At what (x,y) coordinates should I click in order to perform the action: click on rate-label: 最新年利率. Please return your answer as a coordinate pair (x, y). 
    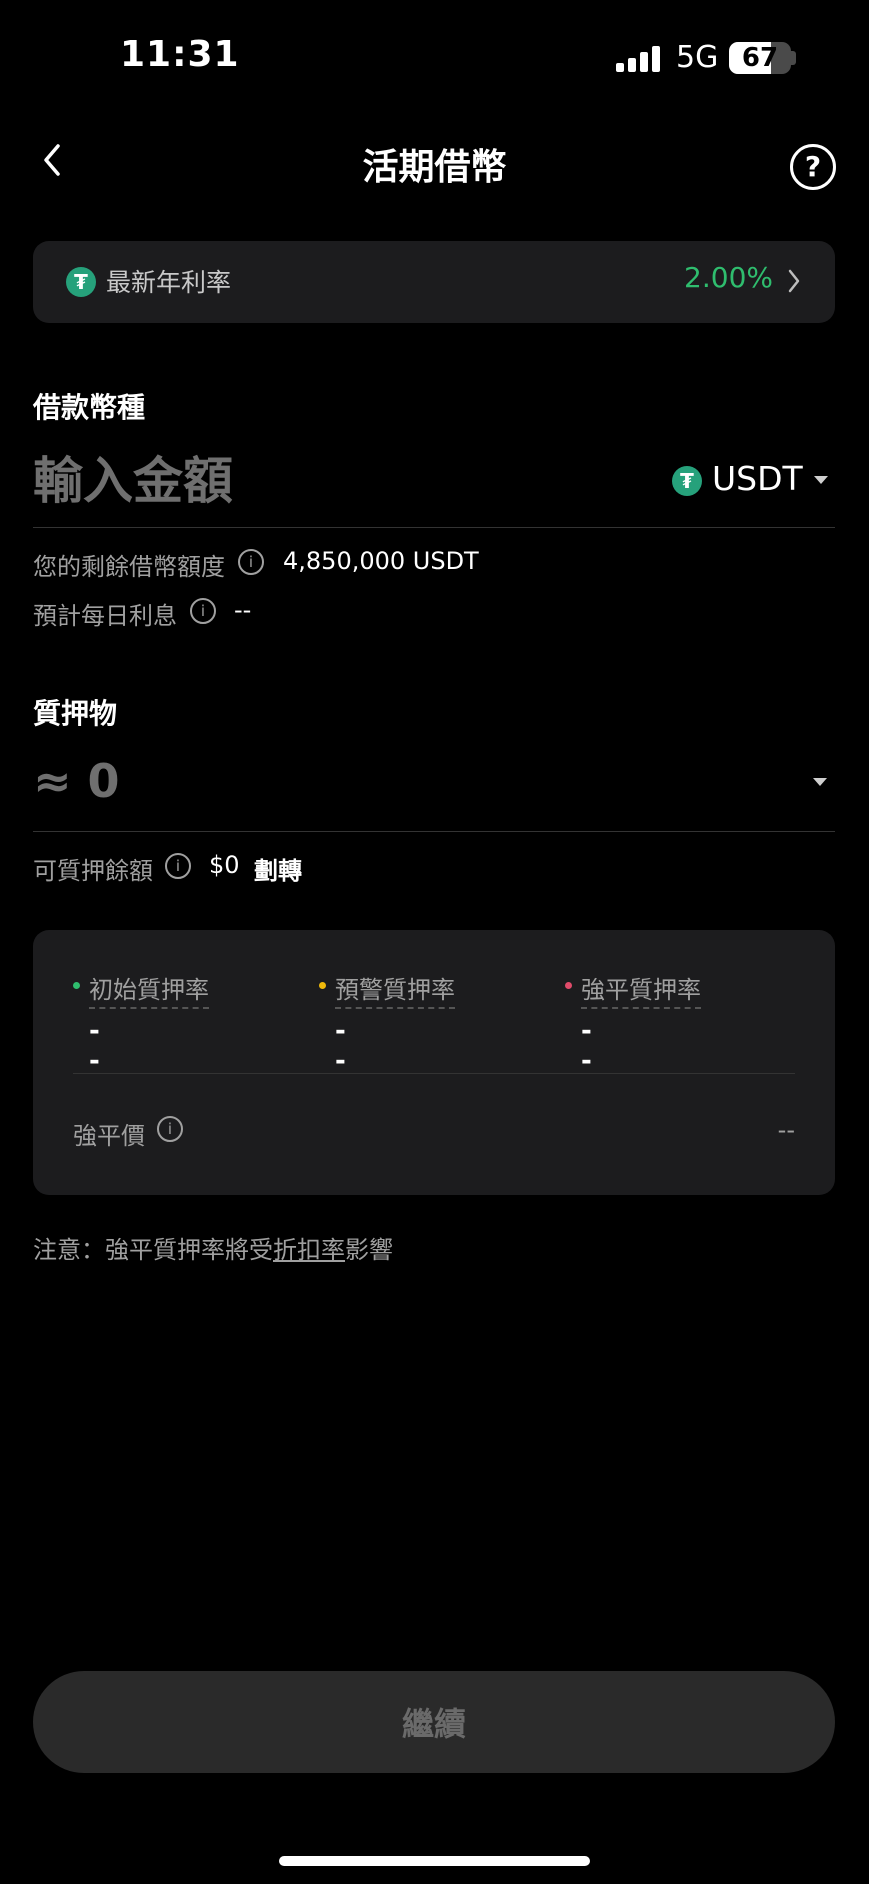
    Looking at the image, I should click on (169, 282).